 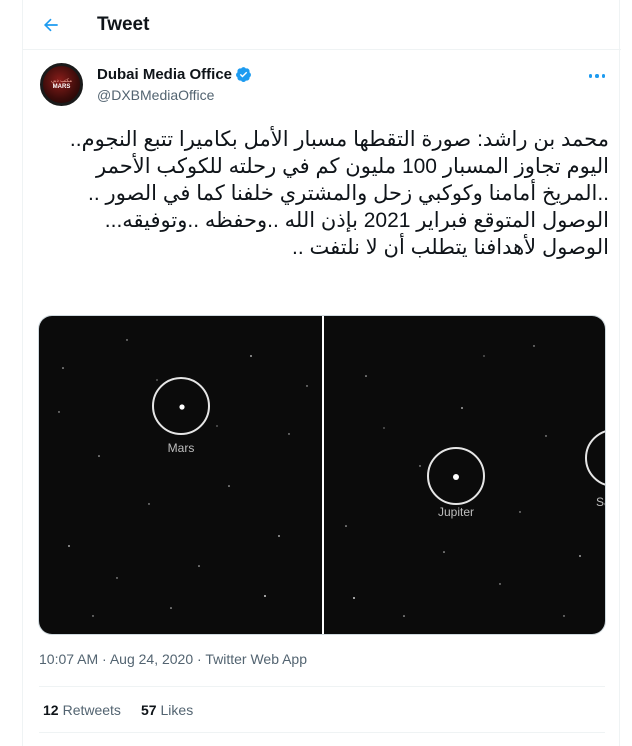 I want to click on retweets-stat: 12 Retweets, so click(x=82, y=710).